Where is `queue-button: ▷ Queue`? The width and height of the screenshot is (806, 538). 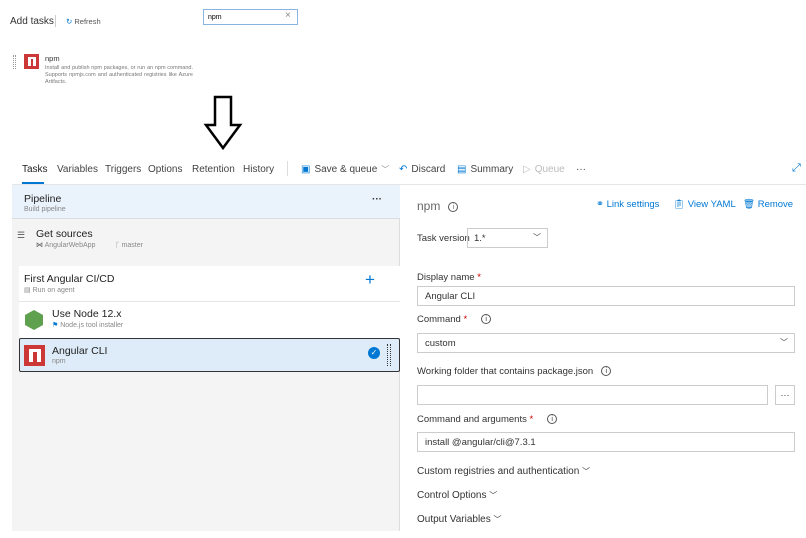
queue-button: ▷ Queue is located at coordinates (544, 169).